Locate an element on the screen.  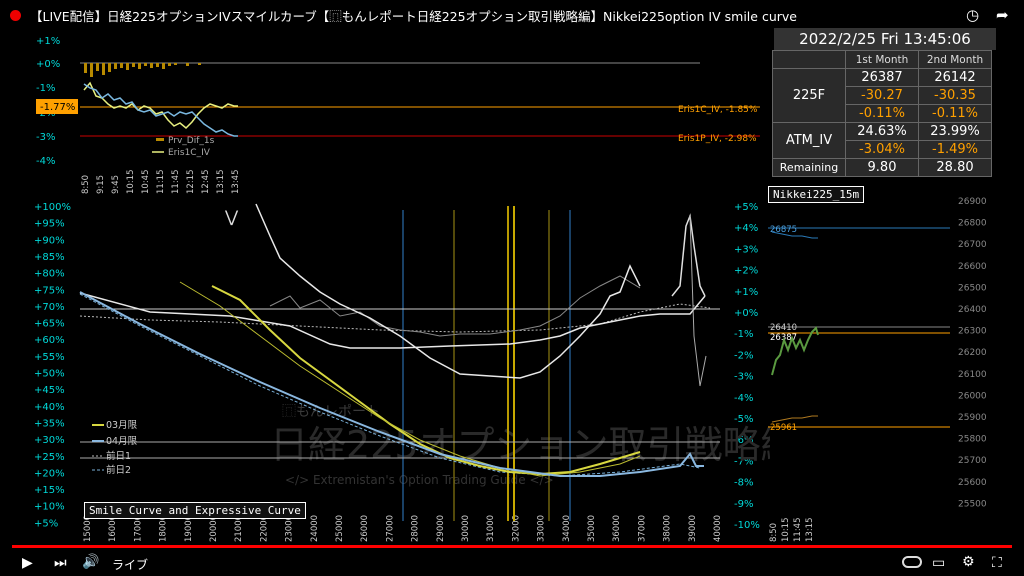
left-tick-label: +55% is located at coordinates (49, 357).